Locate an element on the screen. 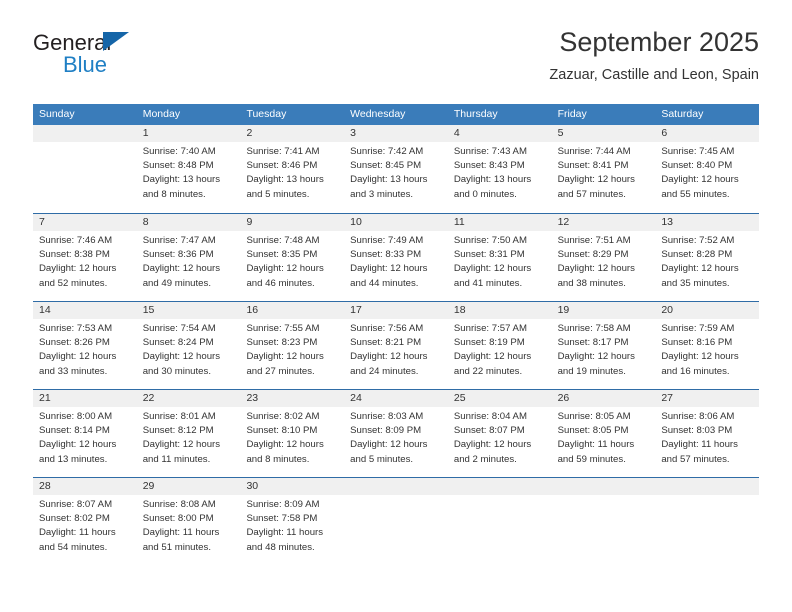 This screenshot has height=612, width=792. day-detail-line: and 2 minutes. is located at coordinates (485, 459).